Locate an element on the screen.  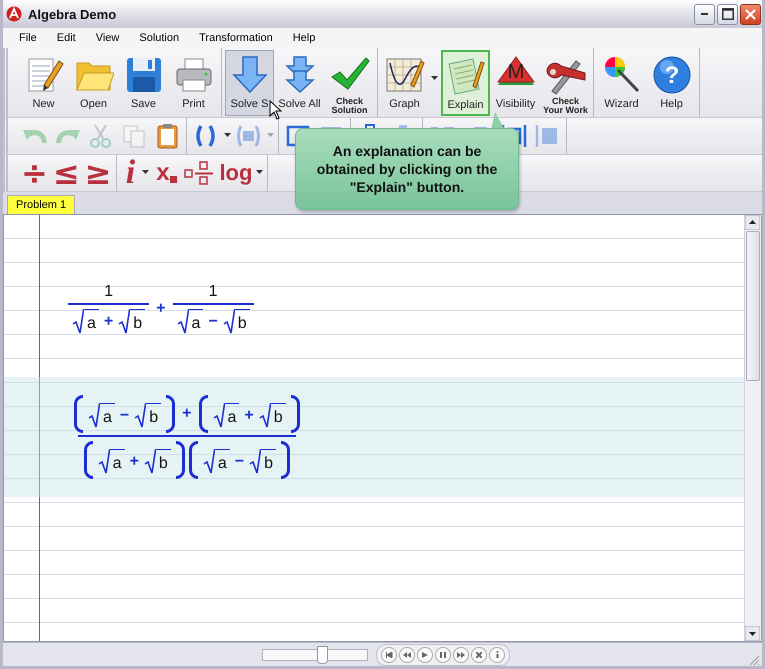
minimize-button is located at coordinates (704, 14).